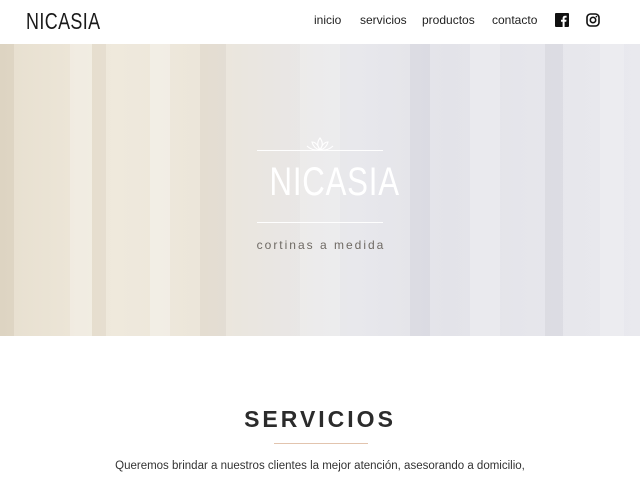 Image resolution: width=640 pixels, height=480 pixels. Describe the element at coordinates (320, 150) in the screenshot. I see `hero-rule-top` at that location.